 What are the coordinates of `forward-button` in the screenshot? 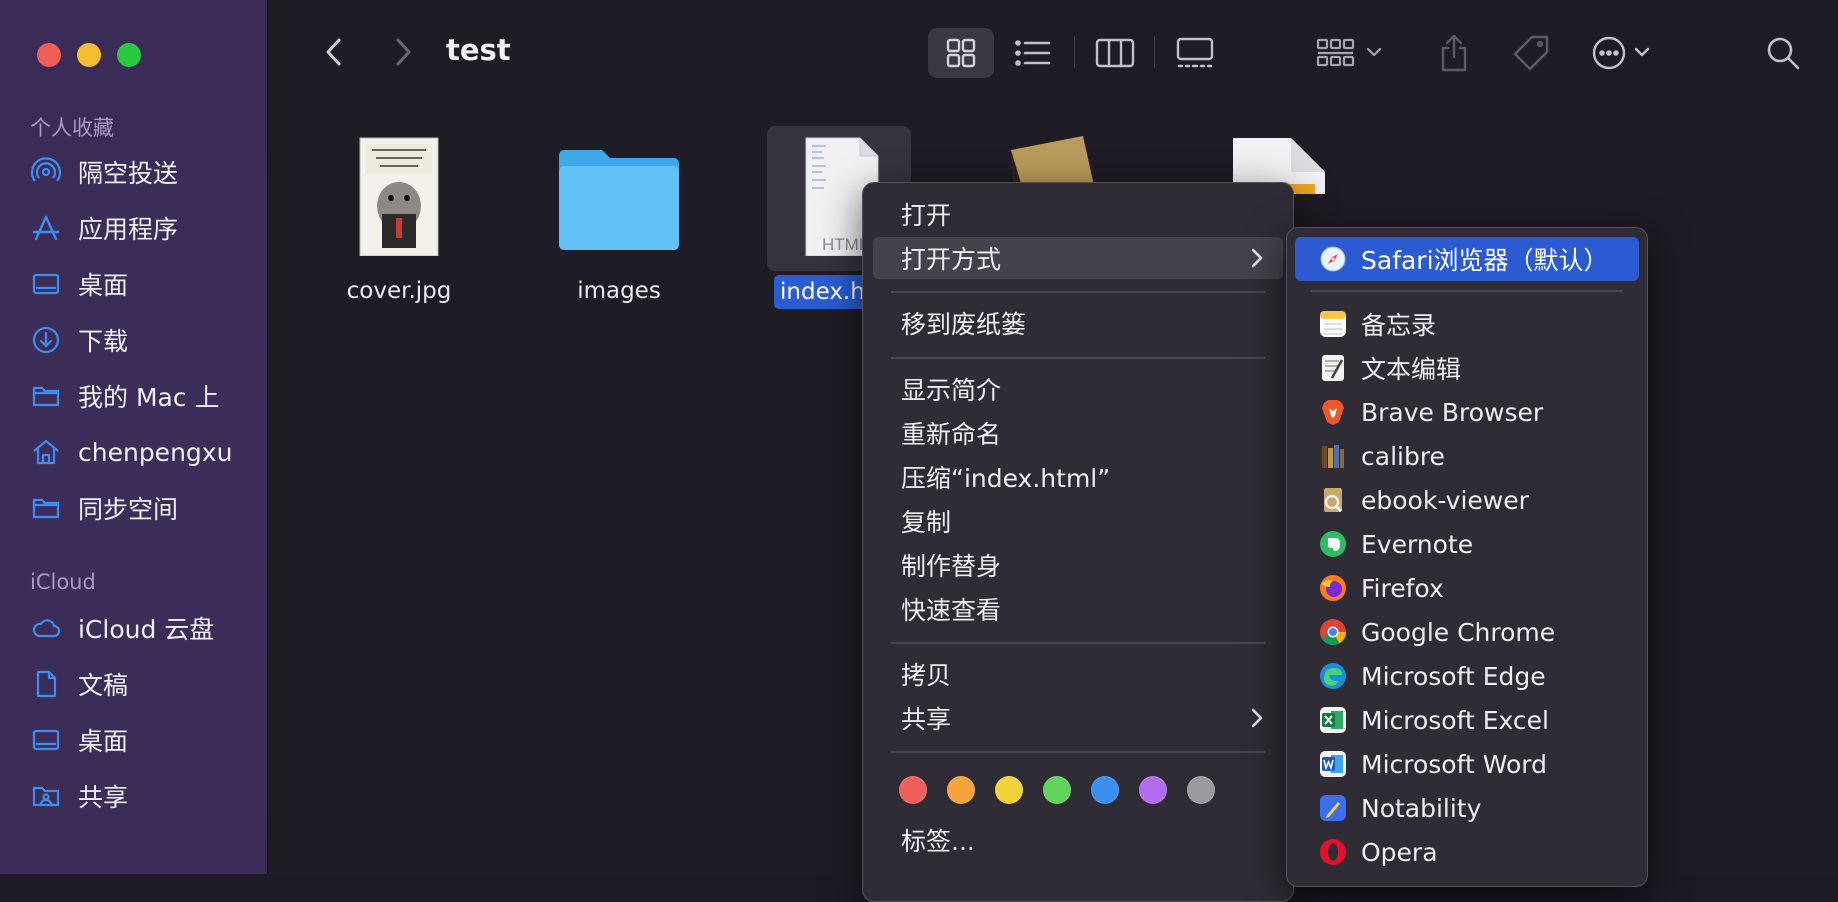 It's located at (403, 52).